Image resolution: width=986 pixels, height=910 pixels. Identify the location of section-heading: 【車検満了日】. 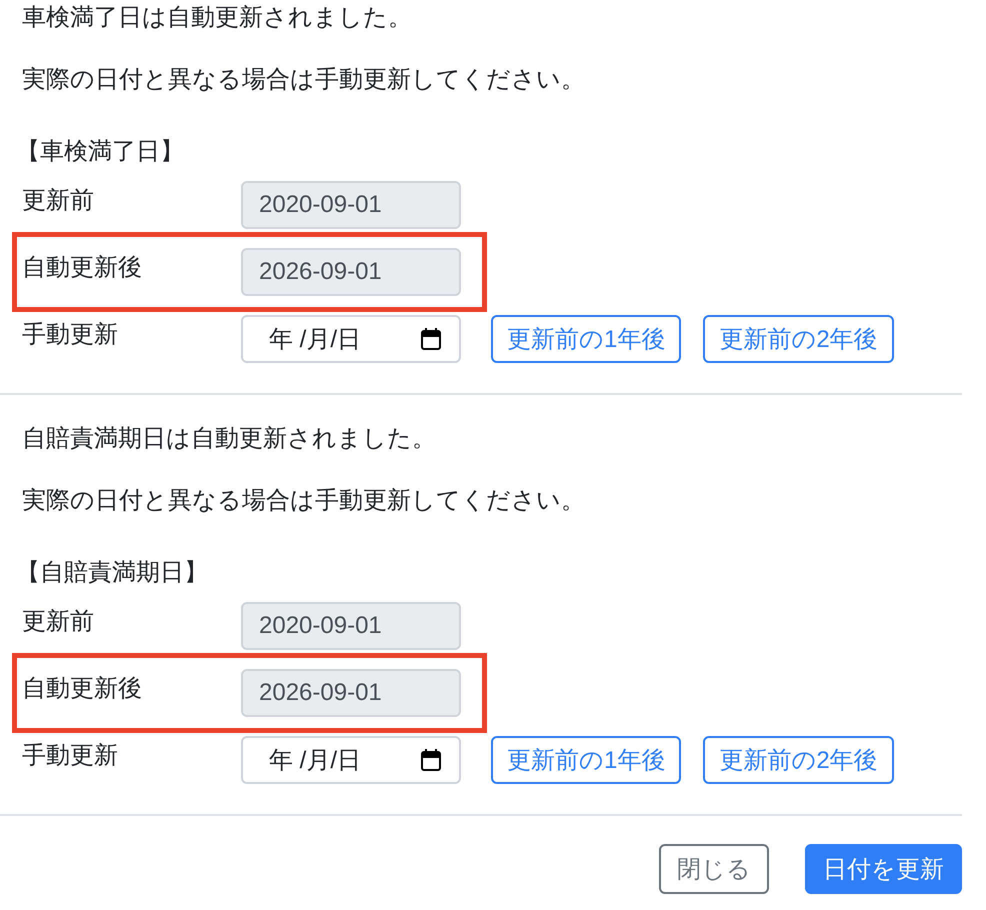
(100, 152).